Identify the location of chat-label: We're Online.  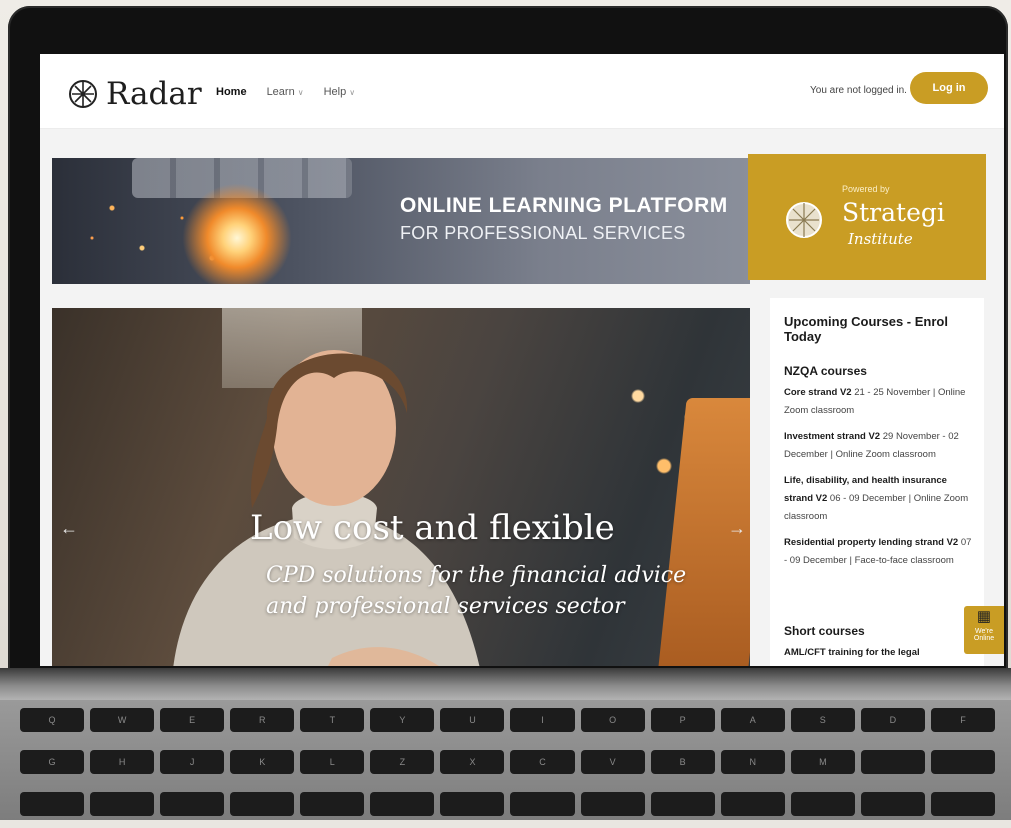
(984, 635).